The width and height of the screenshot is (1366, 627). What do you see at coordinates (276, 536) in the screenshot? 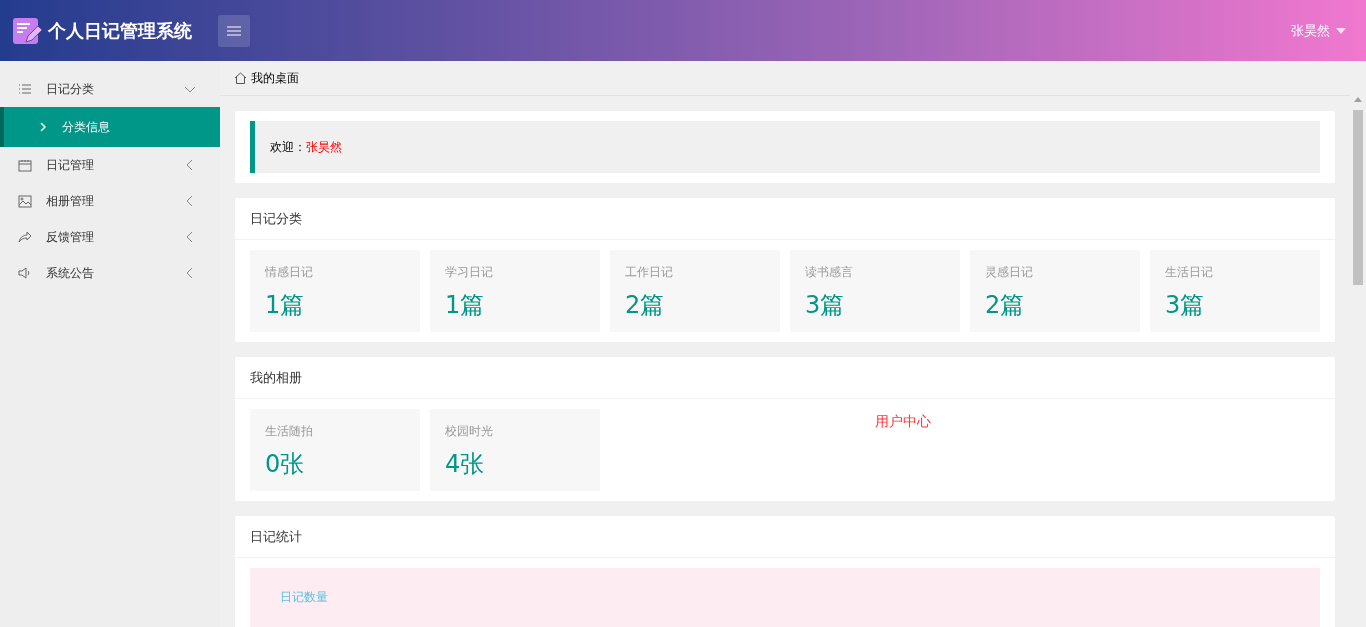
I see `section-title: 日记统计` at bounding box center [276, 536].